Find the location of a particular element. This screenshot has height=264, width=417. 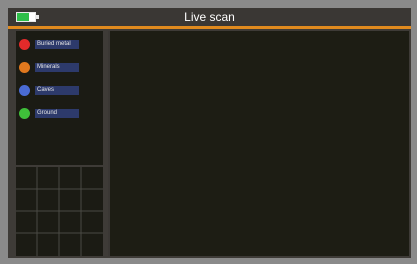

legend-item-caves: Caves is located at coordinates (61, 91).